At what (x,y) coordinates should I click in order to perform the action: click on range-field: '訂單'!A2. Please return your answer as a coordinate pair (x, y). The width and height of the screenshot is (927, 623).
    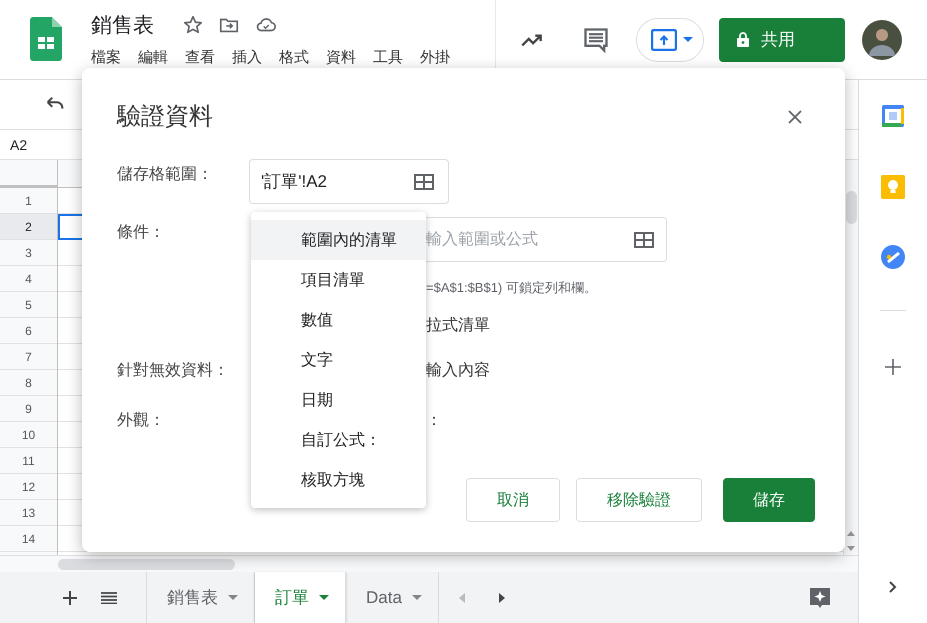
    Looking at the image, I should click on (349, 181).